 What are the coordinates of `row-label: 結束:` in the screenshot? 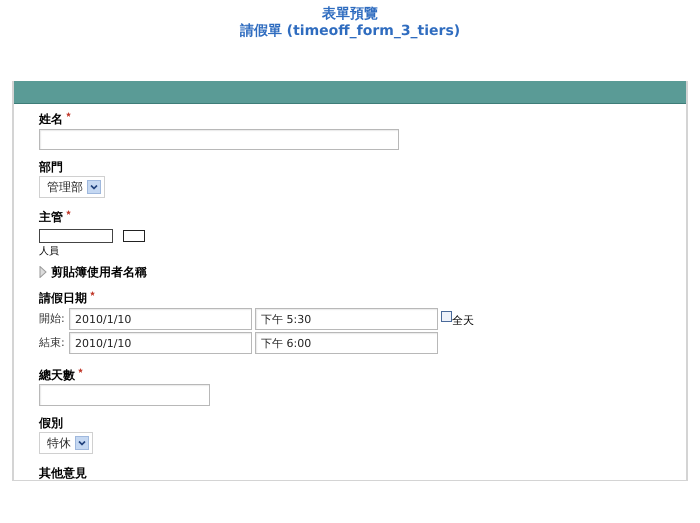 It's located at (52, 343).